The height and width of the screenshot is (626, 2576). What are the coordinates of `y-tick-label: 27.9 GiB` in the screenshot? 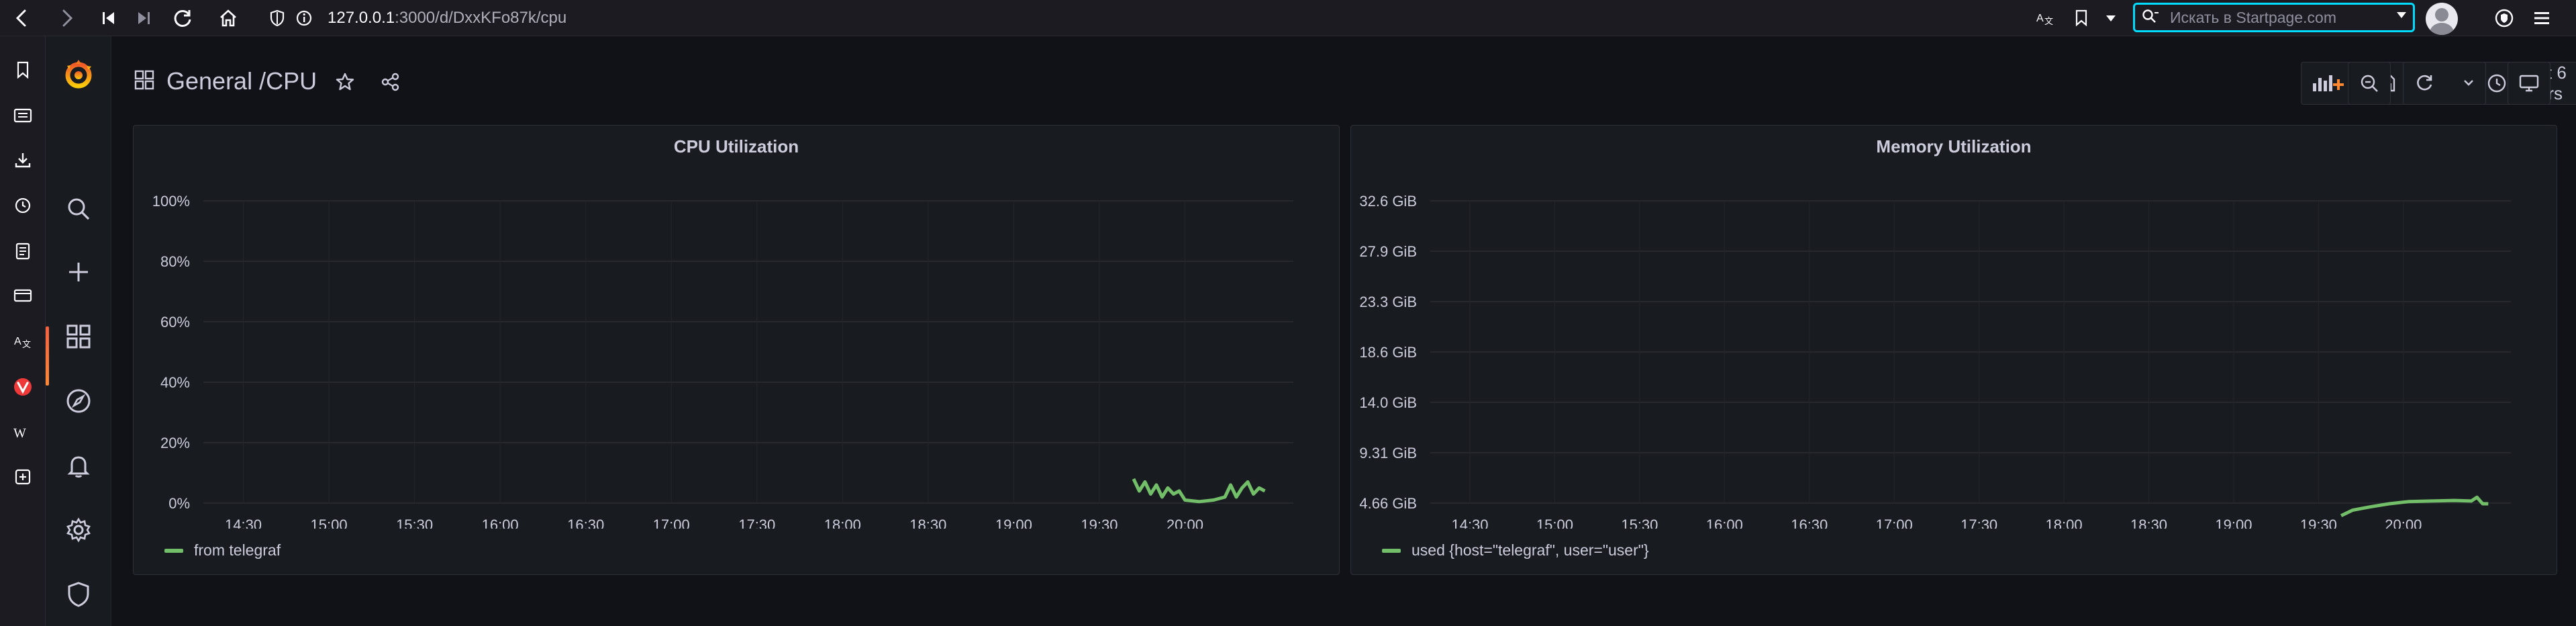 It's located at (1388, 251).